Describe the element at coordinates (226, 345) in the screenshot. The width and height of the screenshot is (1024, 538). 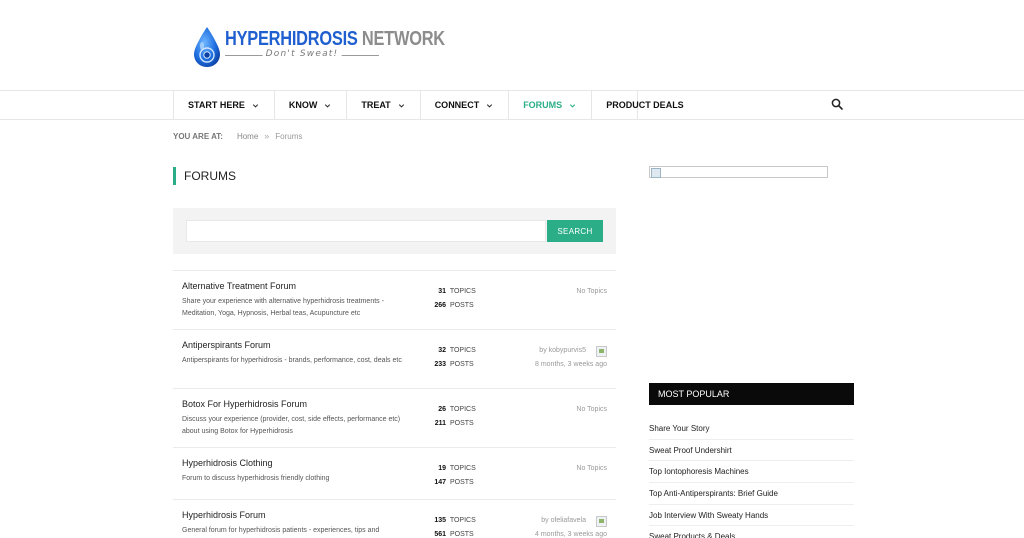
I see `forum-title-link: Antiperspirants Forum` at that location.